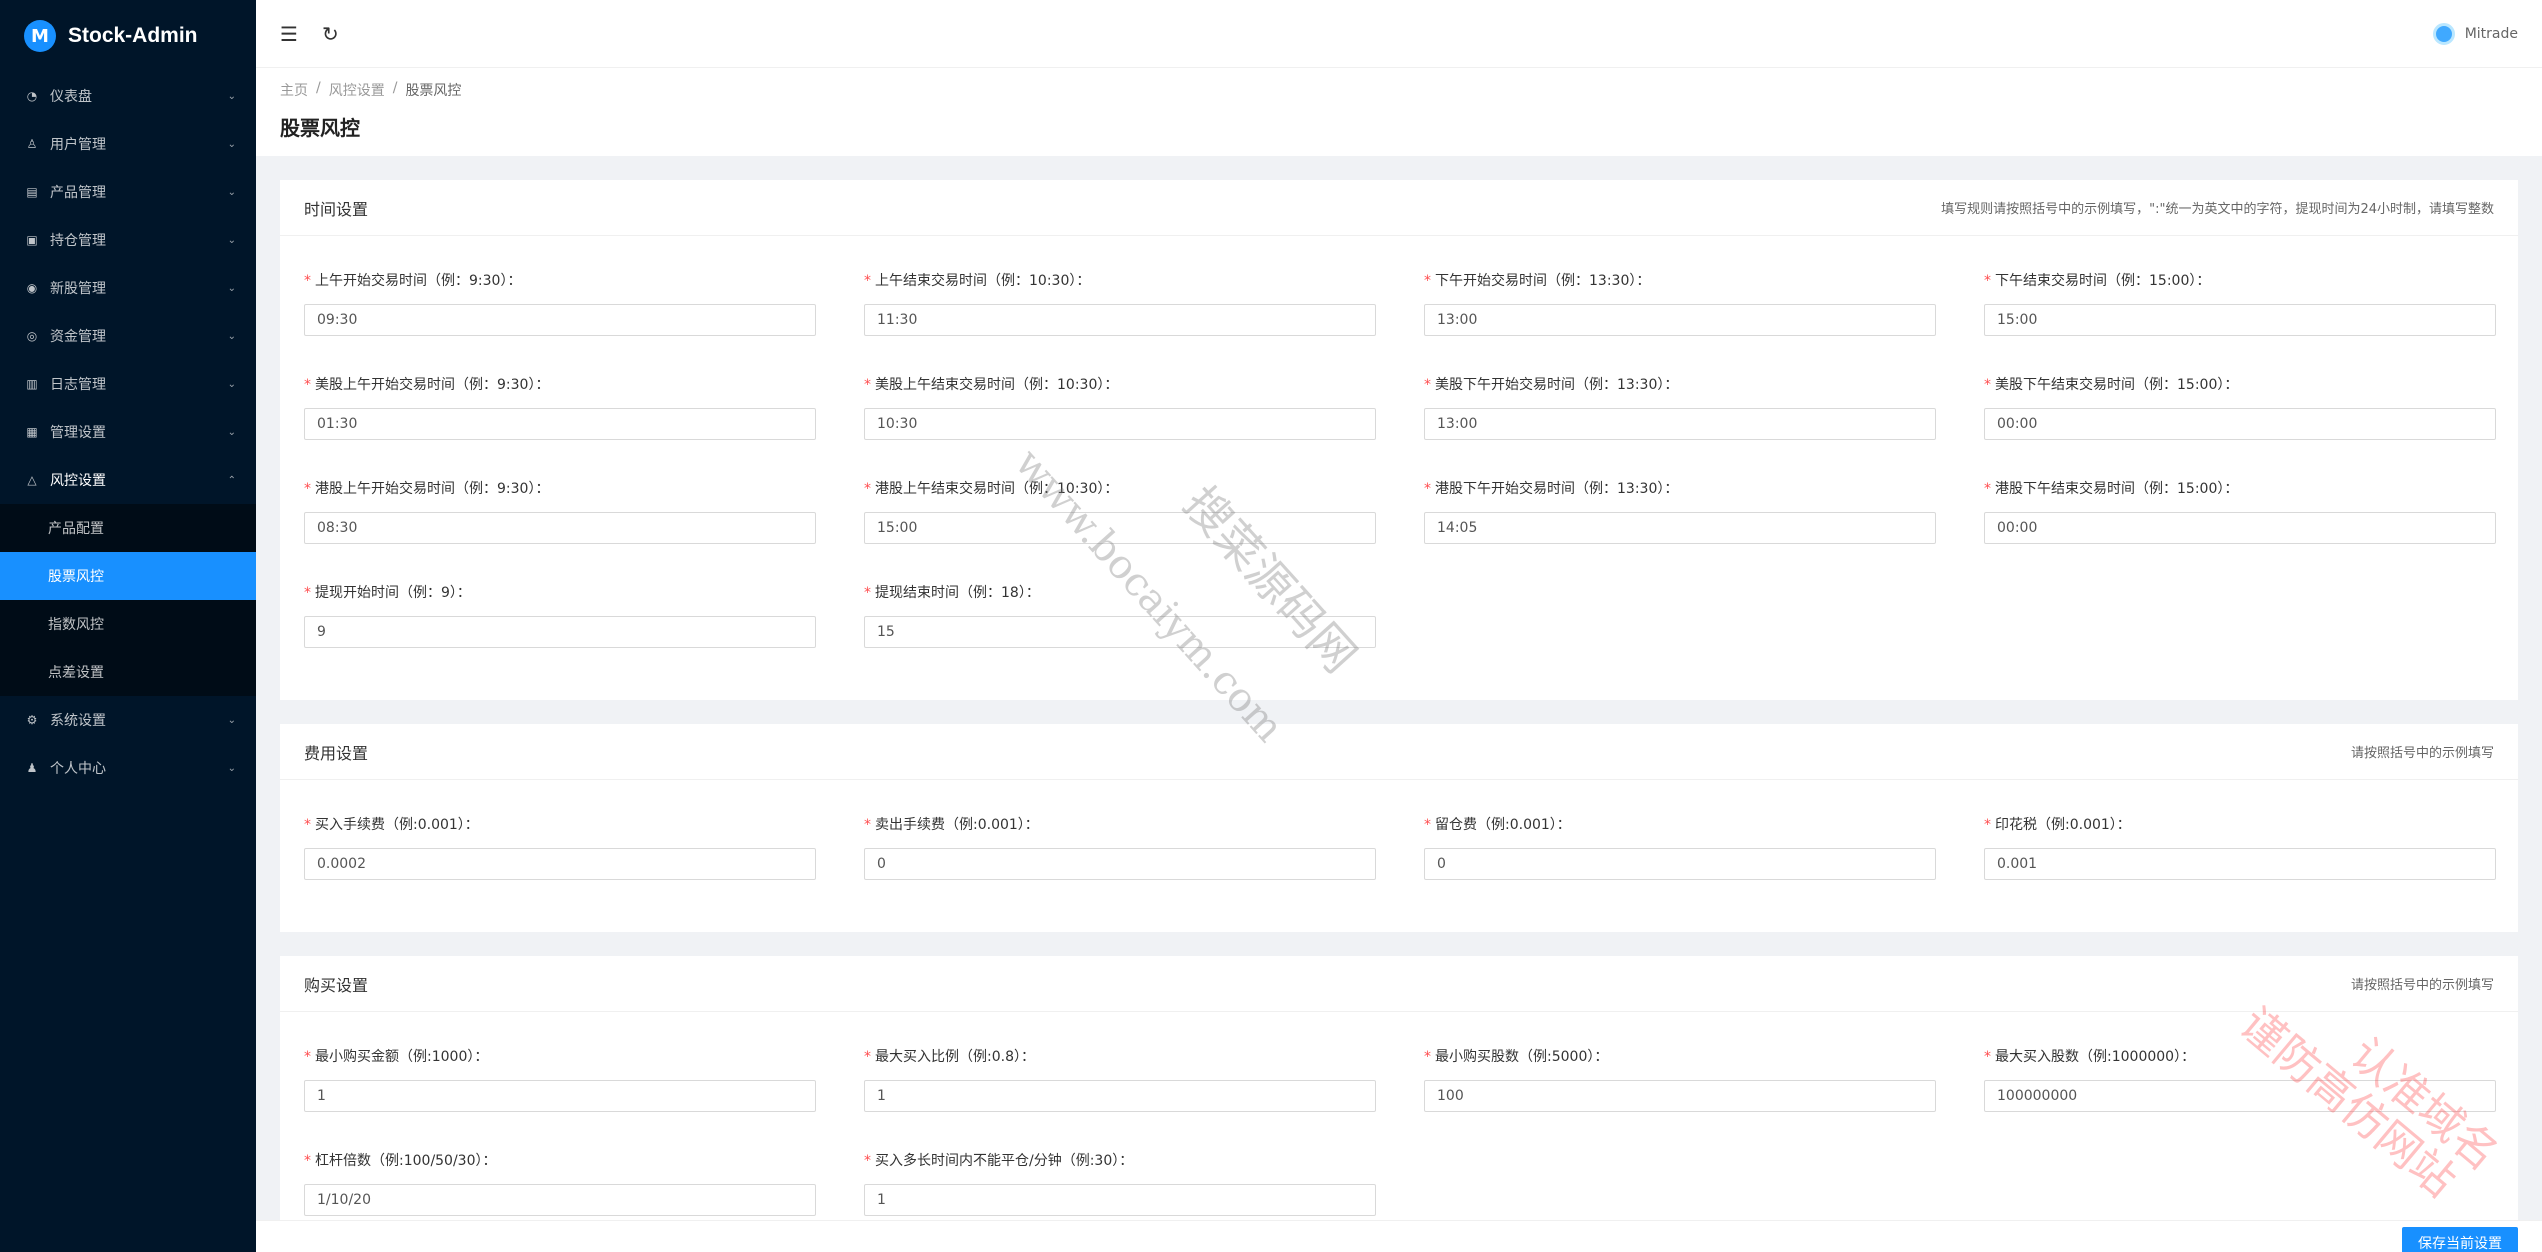 Image resolution: width=2542 pixels, height=1252 pixels. Describe the element at coordinates (1120, 303) in the screenshot. I see `form-field: * 上午结束交易时间（例：10:30）： 11:30` at that location.